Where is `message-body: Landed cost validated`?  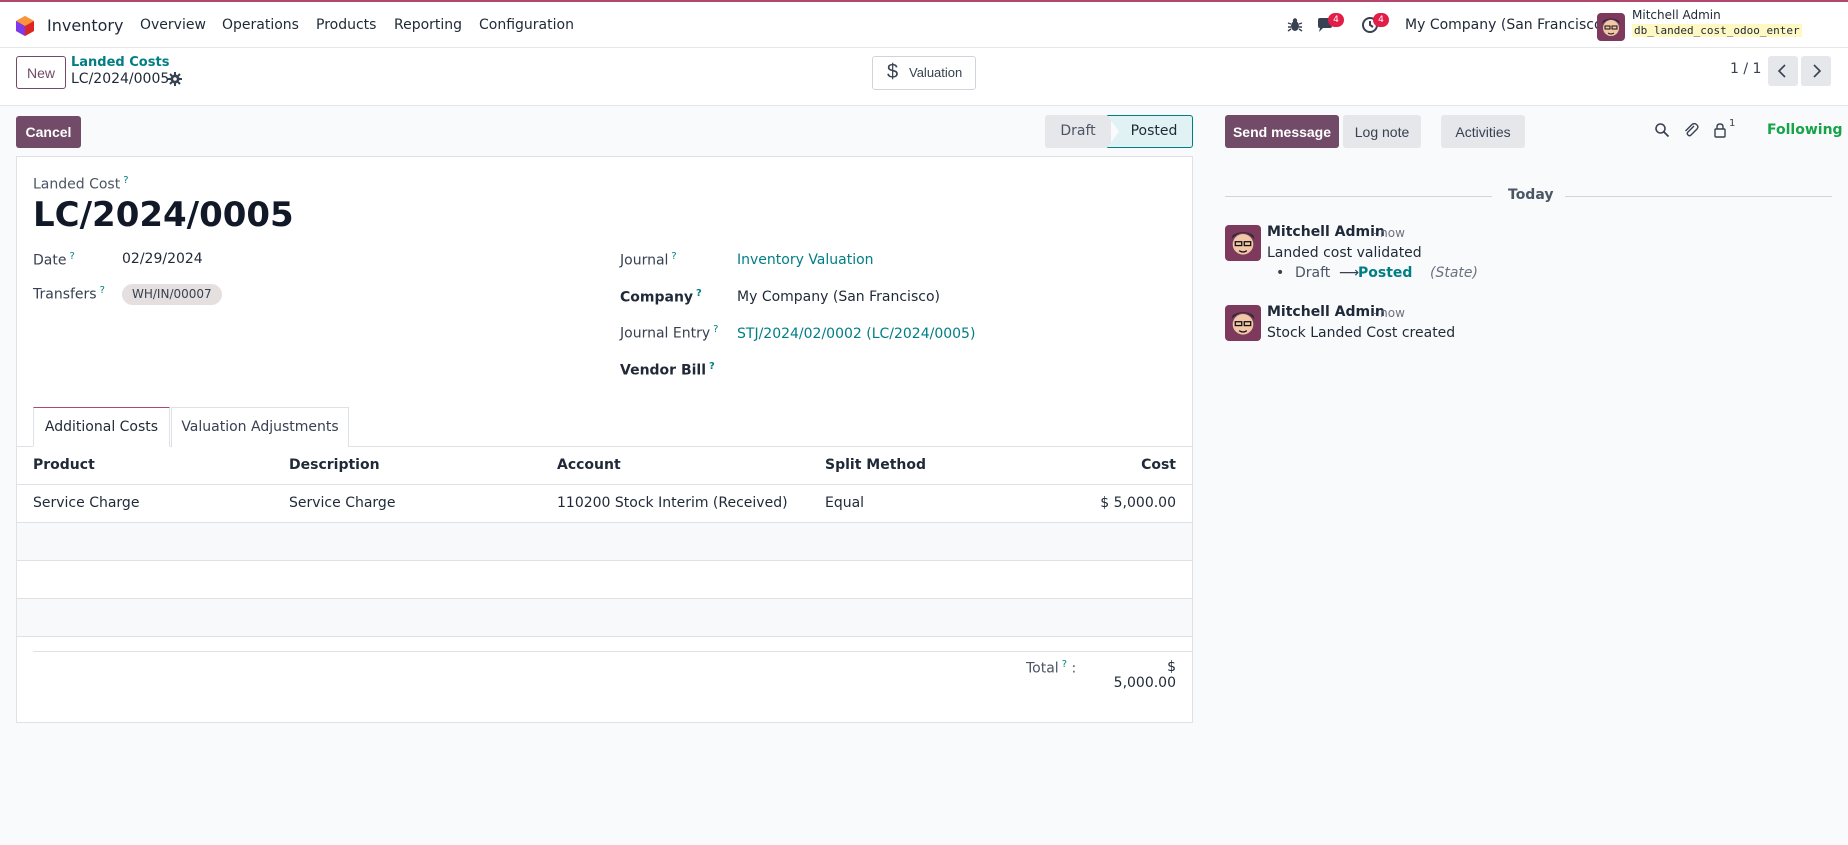 message-body: Landed cost validated is located at coordinates (1344, 253).